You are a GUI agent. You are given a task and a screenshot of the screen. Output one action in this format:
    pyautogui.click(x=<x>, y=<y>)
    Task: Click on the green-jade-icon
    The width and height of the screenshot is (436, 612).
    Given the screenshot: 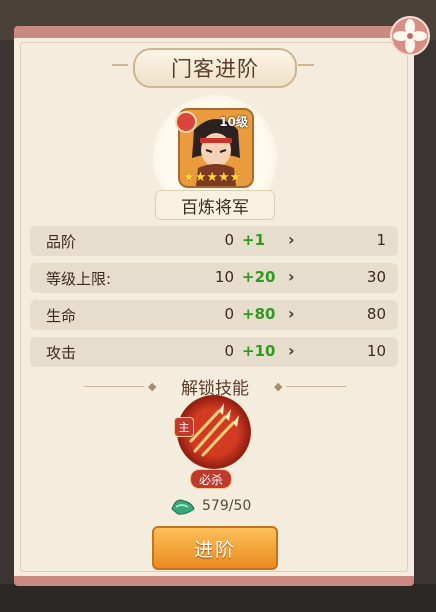 What is the action you would take?
    pyautogui.click(x=183, y=507)
    